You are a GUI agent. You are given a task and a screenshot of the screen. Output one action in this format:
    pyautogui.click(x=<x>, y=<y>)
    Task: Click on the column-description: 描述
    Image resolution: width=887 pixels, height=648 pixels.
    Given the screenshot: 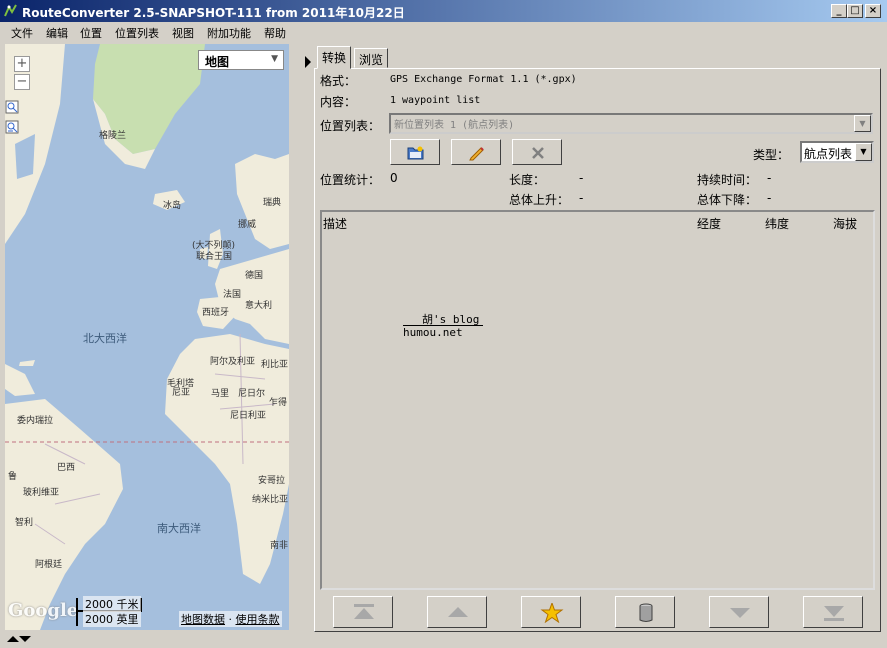 What is the action you would take?
    pyautogui.click(x=335, y=223)
    